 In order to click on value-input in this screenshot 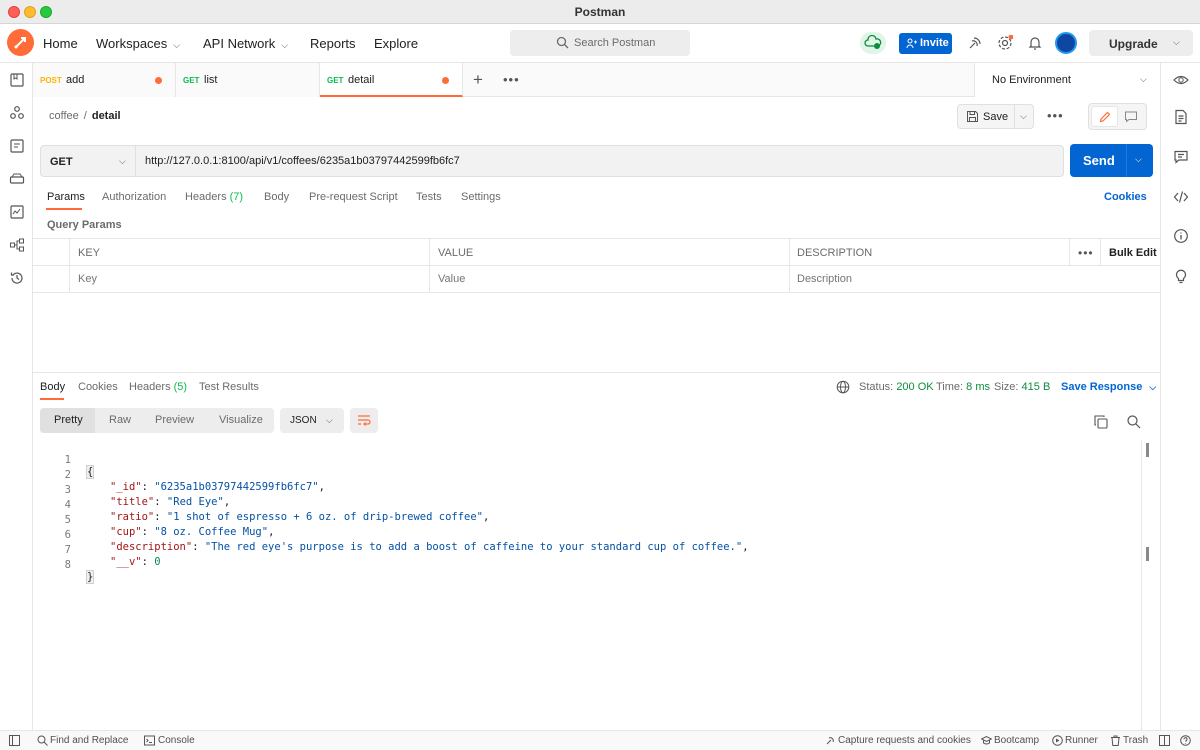, I will do `click(588, 279)`.